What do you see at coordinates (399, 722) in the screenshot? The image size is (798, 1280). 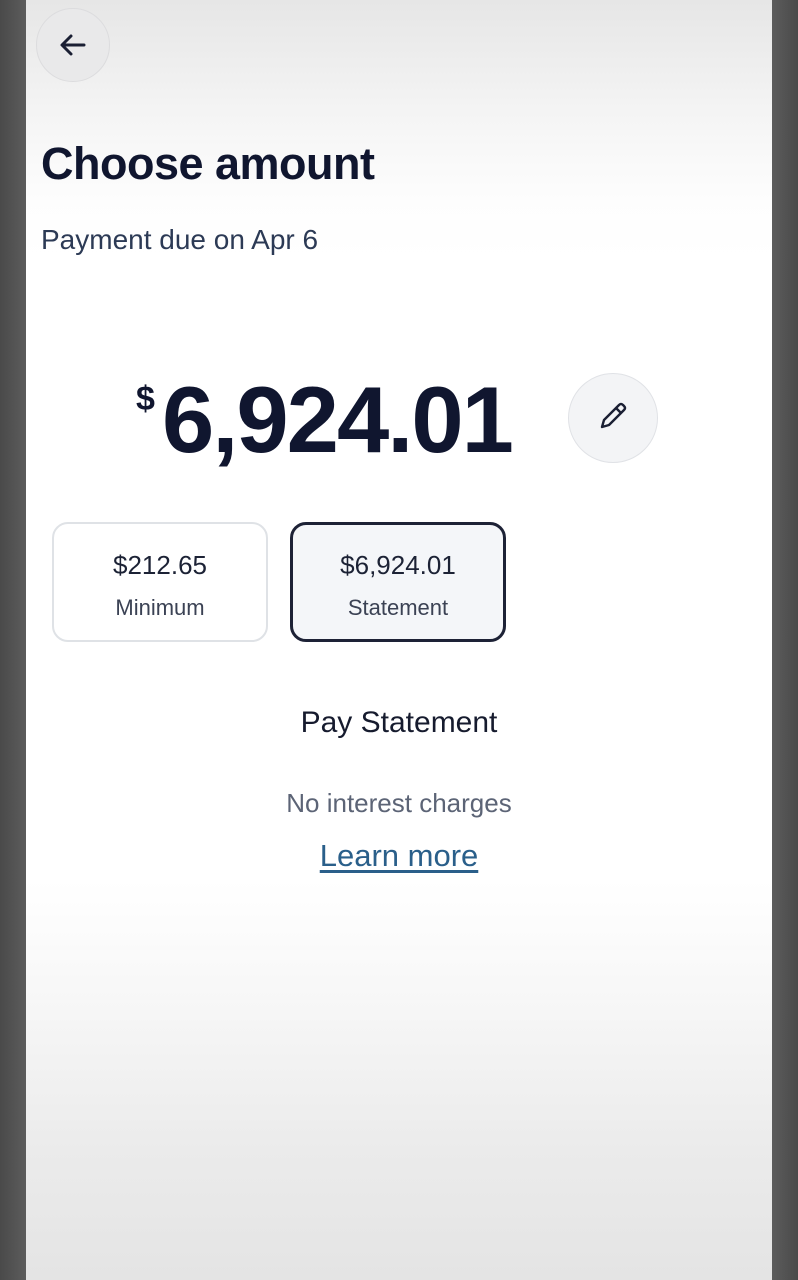 I see `pay-statement-heading: Pay Statement` at bounding box center [399, 722].